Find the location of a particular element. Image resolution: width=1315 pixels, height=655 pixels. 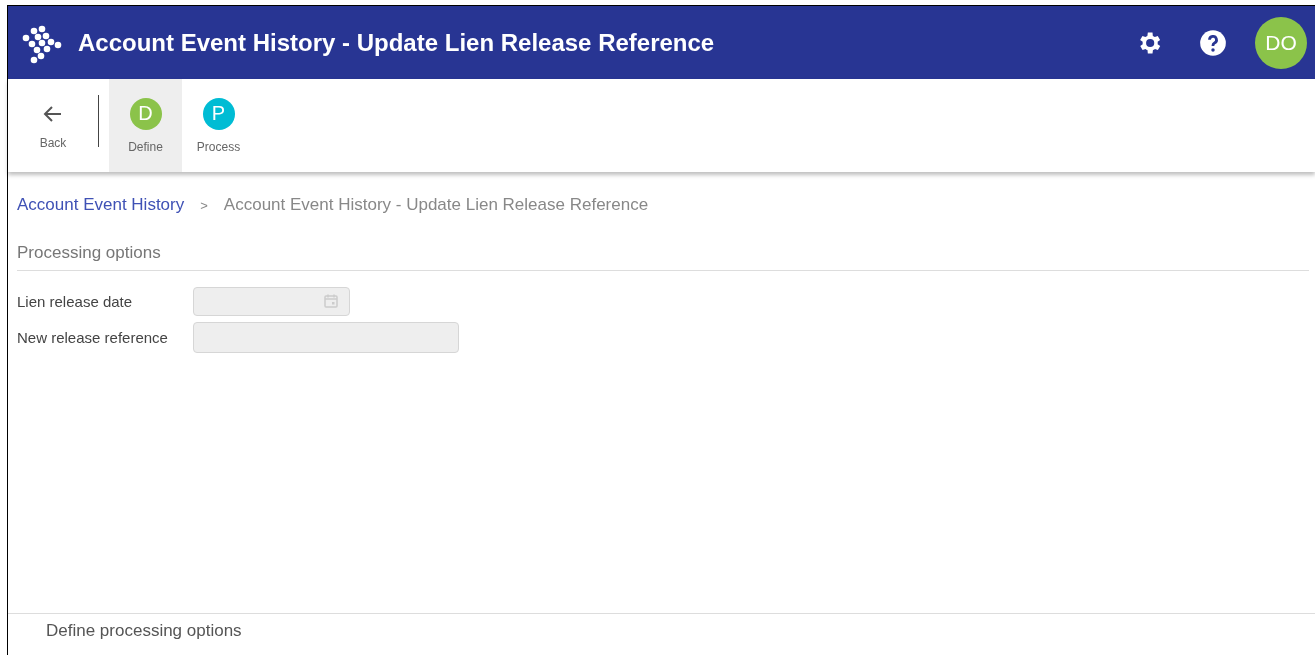

section-heading: Processing options is located at coordinates (663, 257).